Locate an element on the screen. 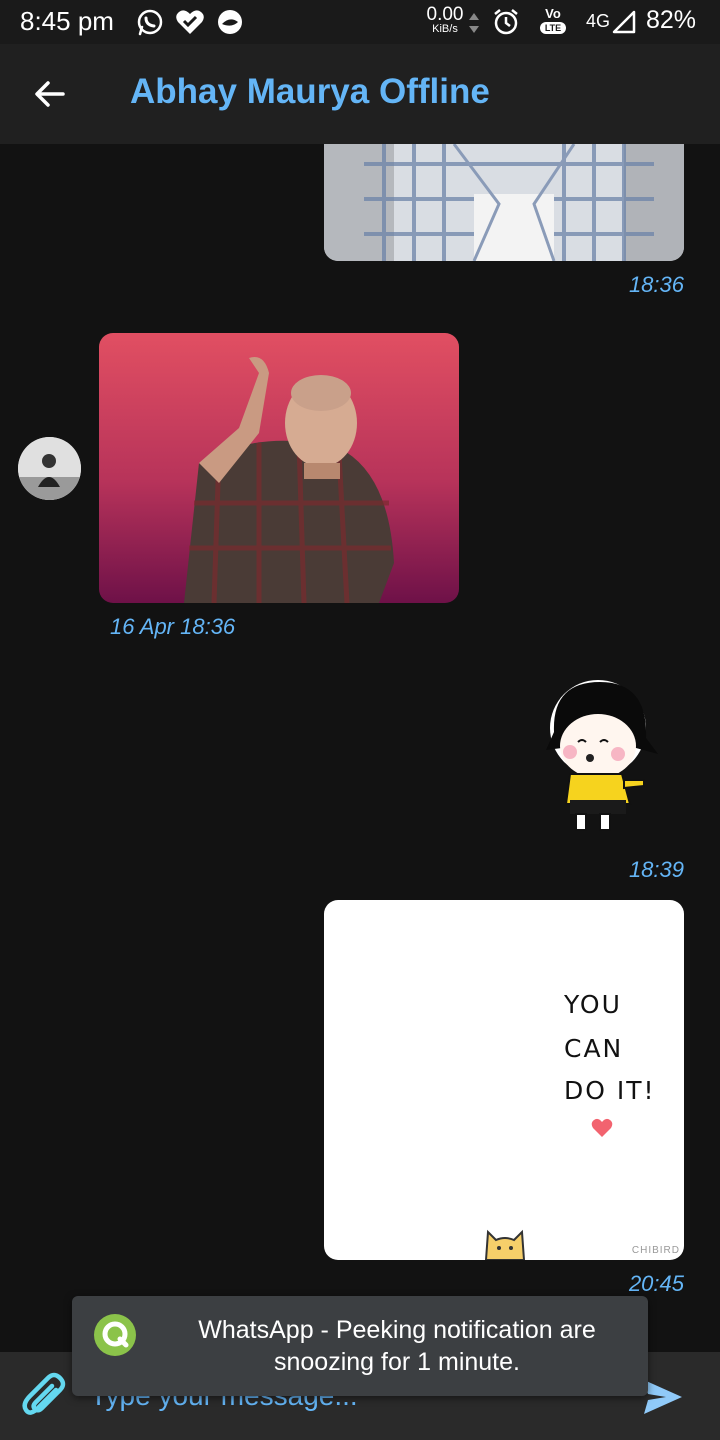  attach-button is located at coordinates (44, 1396).